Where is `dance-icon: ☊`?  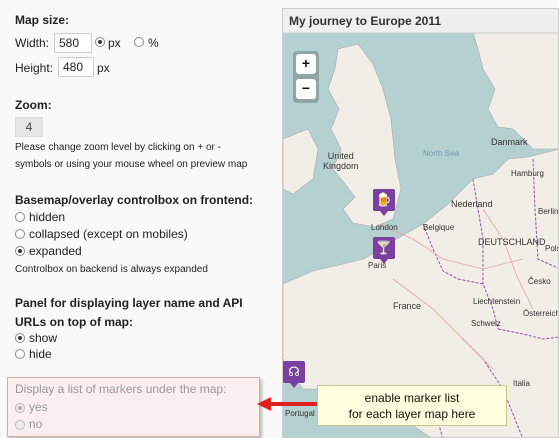
dance-icon: ☊ is located at coordinates (294, 371).